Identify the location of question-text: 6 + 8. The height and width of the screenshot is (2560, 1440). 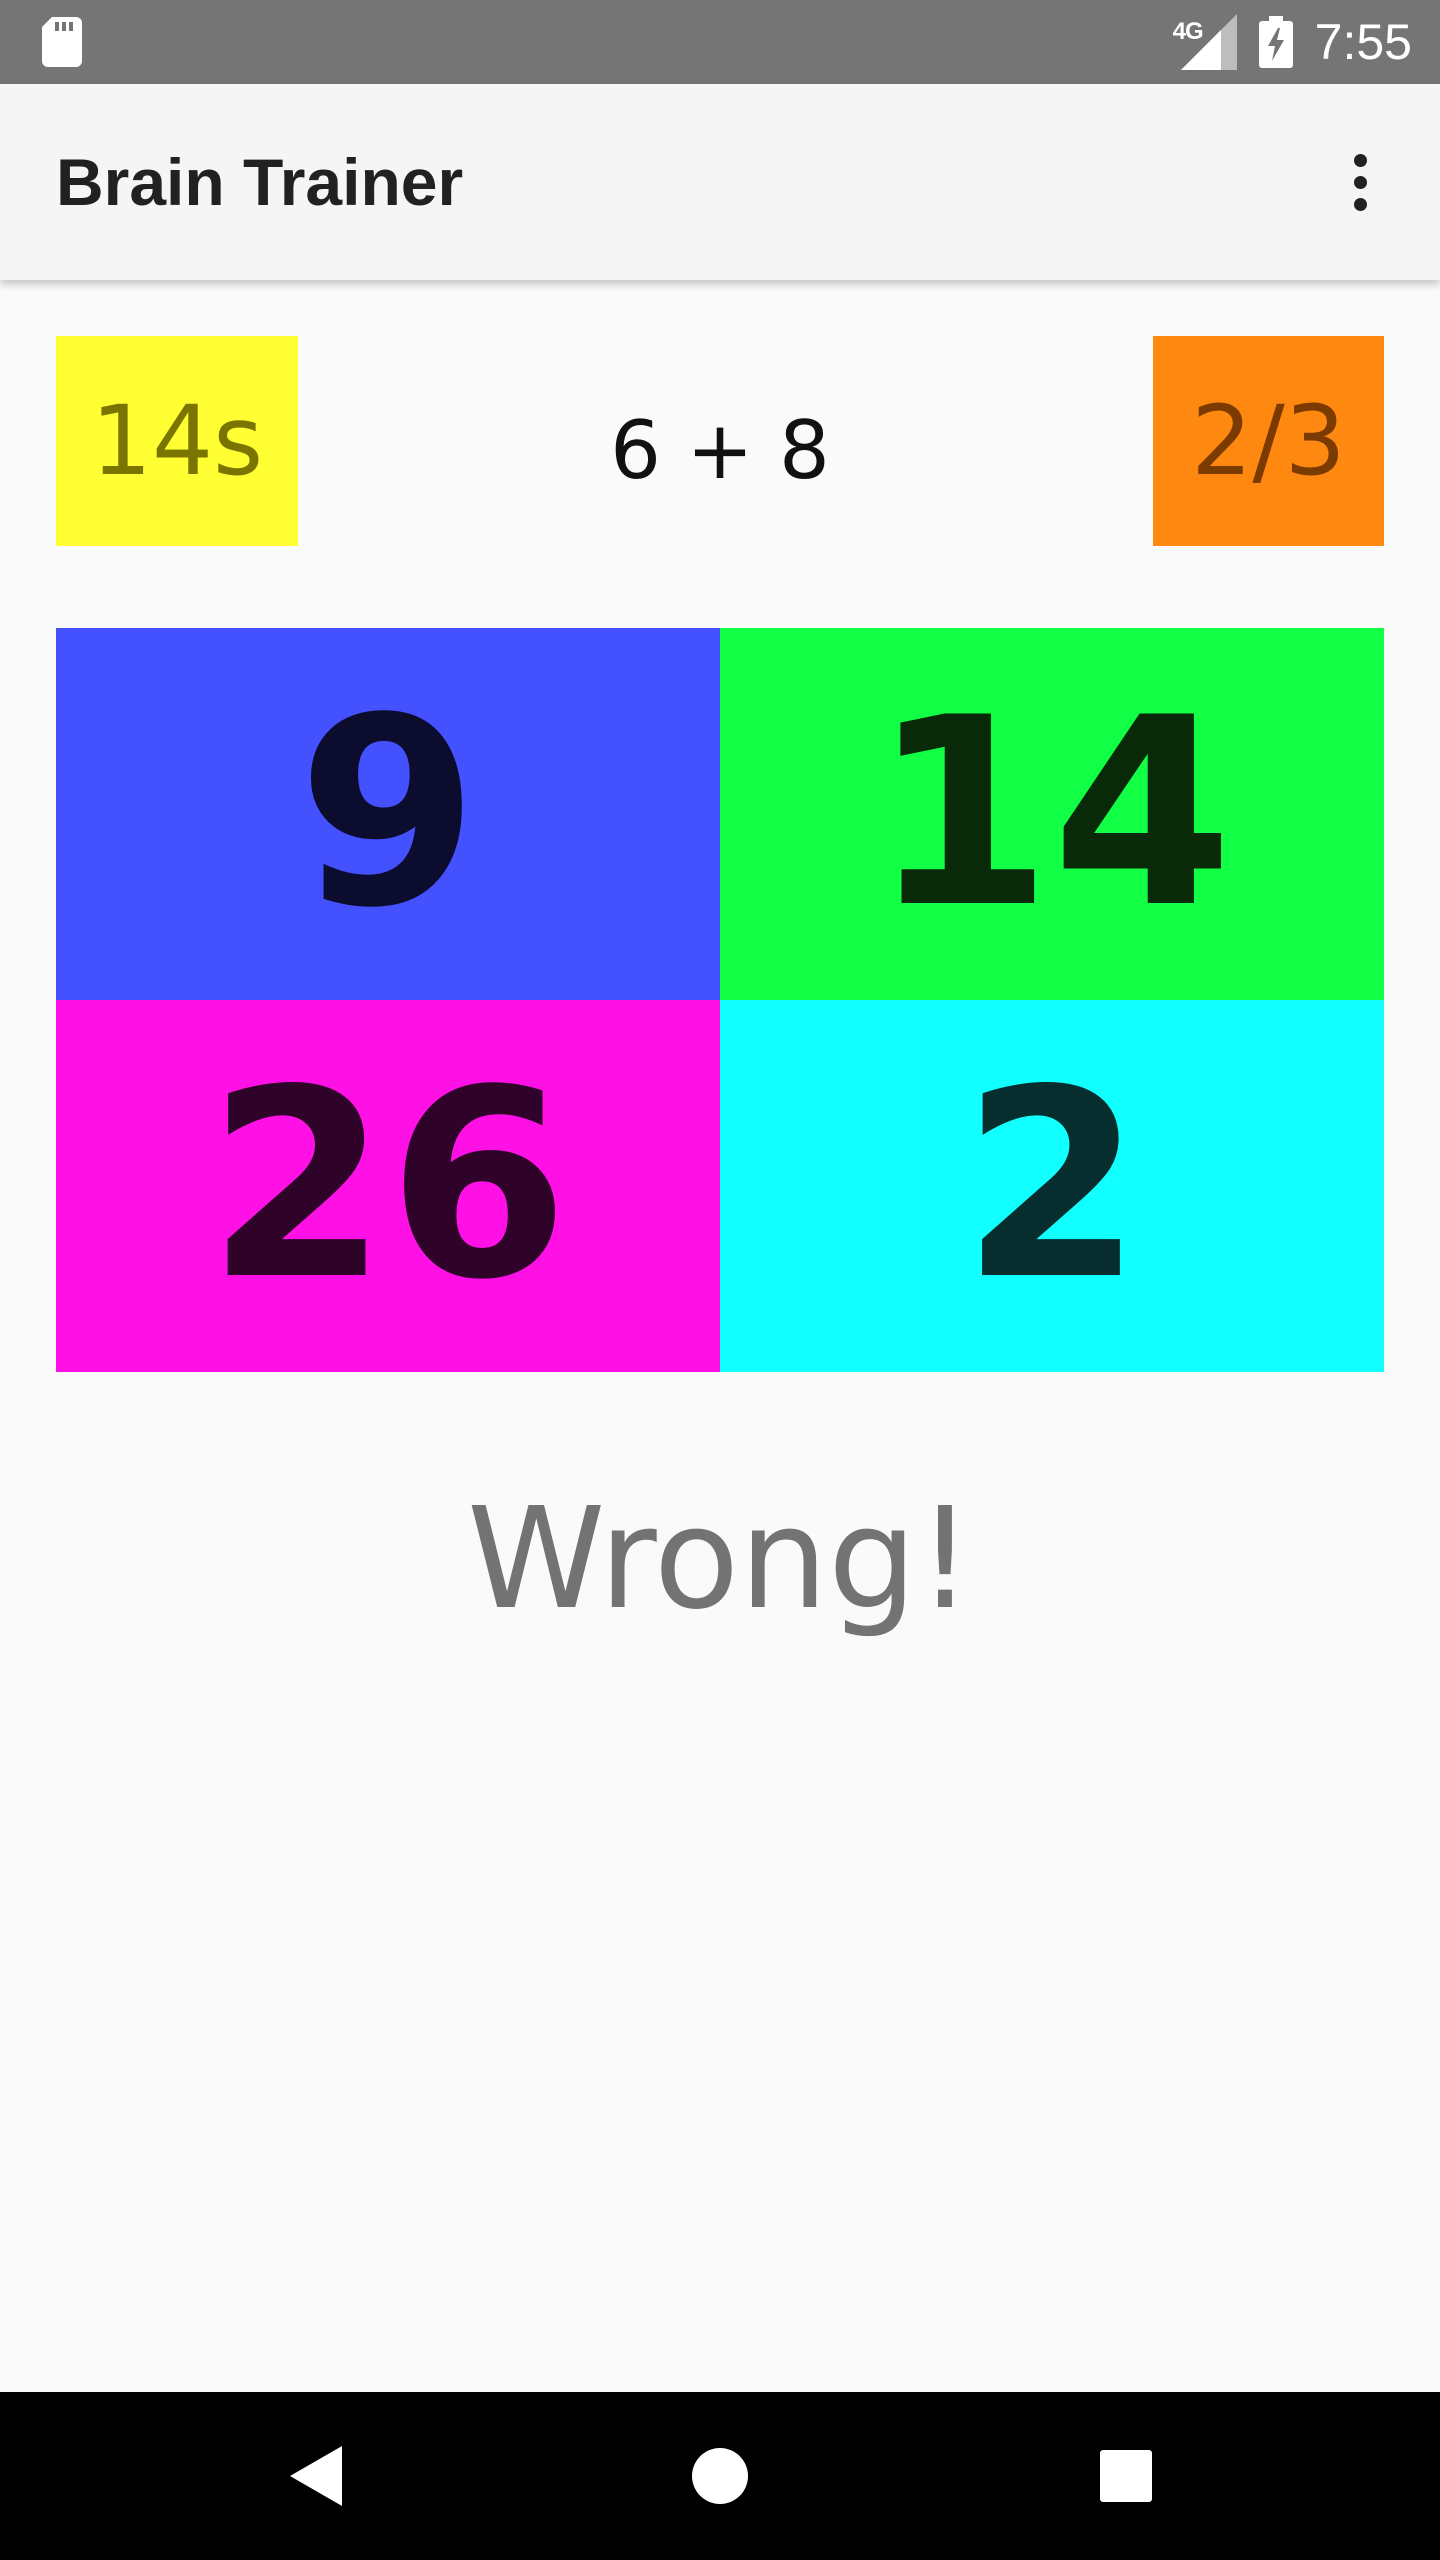
(720, 450).